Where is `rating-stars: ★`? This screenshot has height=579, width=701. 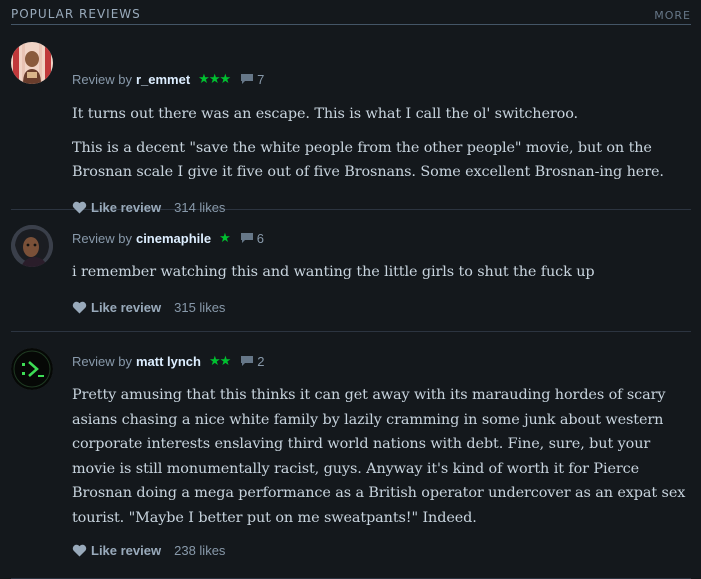
rating-stars: ★ is located at coordinates (225, 237).